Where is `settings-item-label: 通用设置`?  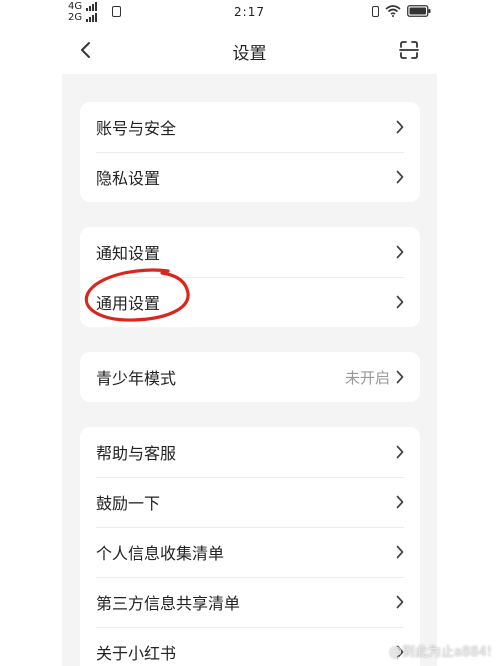
settings-item-label: 通用设置 is located at coordinates (128, 303).